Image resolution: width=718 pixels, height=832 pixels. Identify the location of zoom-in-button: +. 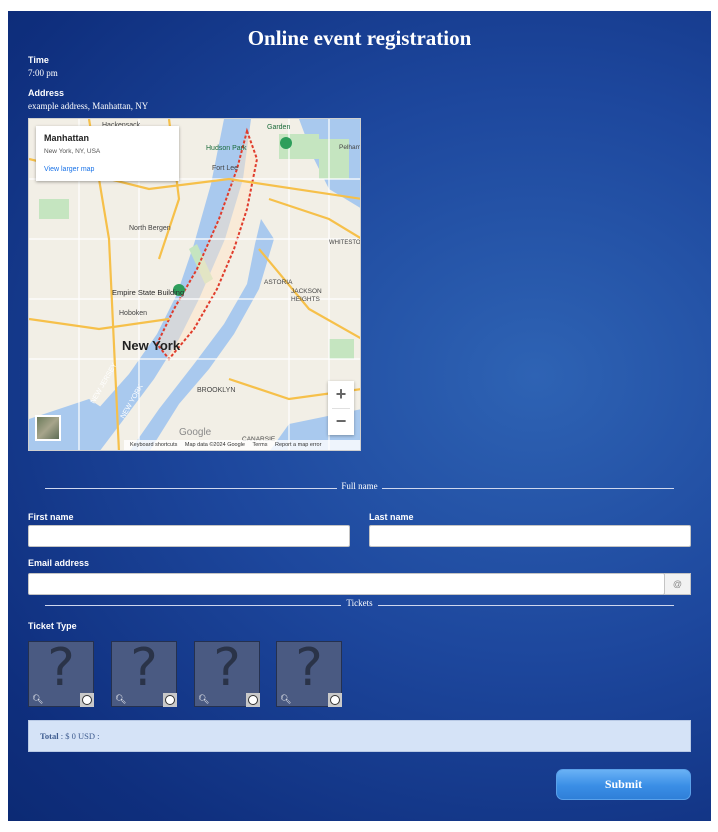
(341, 394).